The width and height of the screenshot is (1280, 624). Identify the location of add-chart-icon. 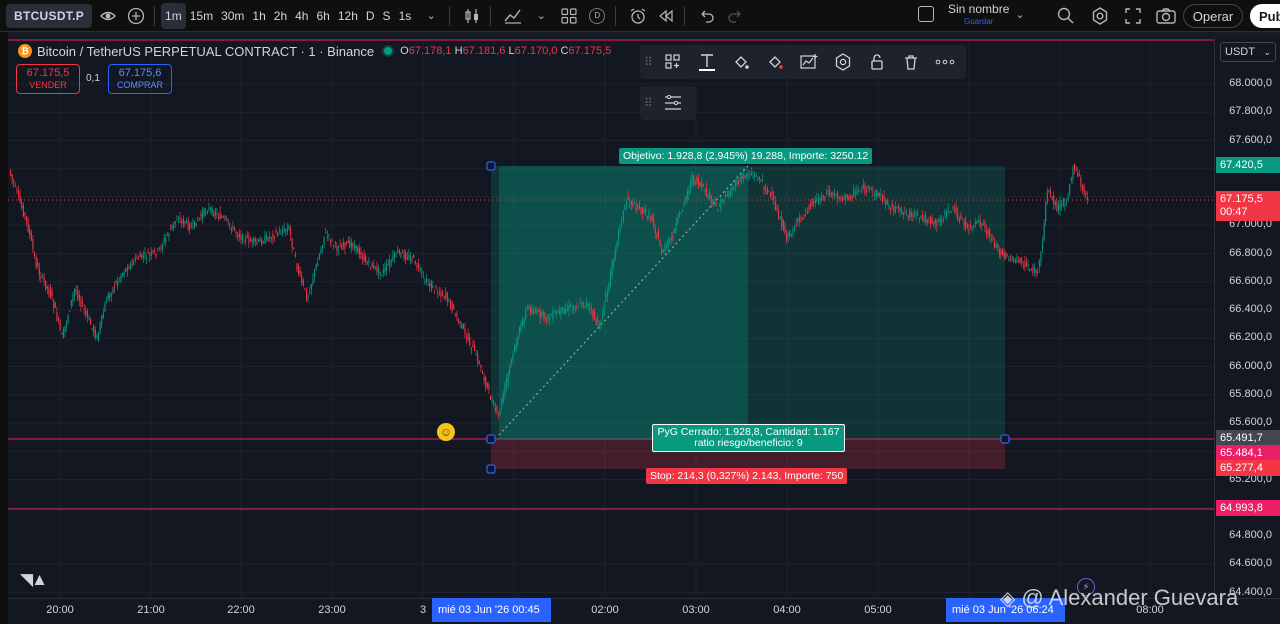
(809, 62).